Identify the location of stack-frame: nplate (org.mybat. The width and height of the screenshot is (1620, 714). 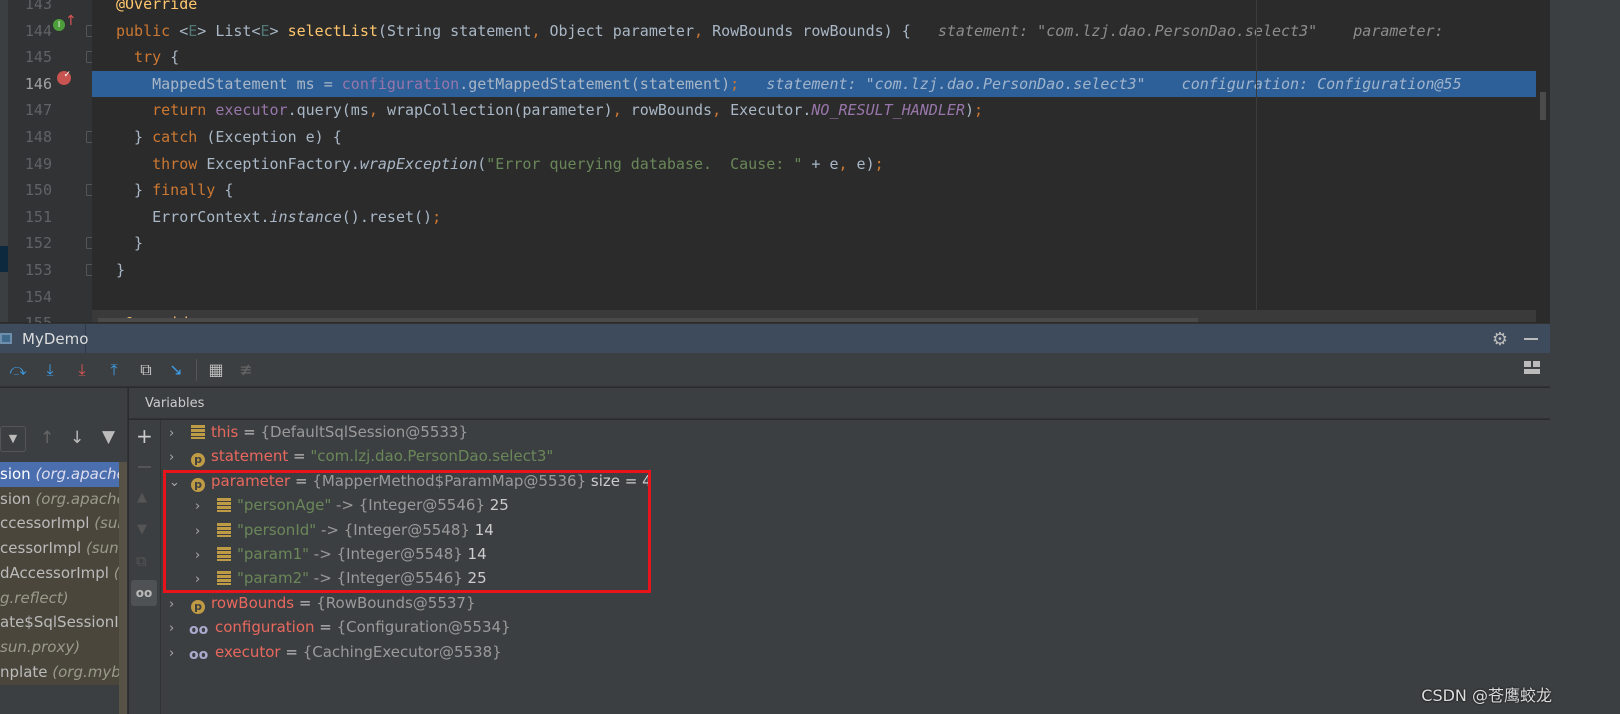
(62, 672).